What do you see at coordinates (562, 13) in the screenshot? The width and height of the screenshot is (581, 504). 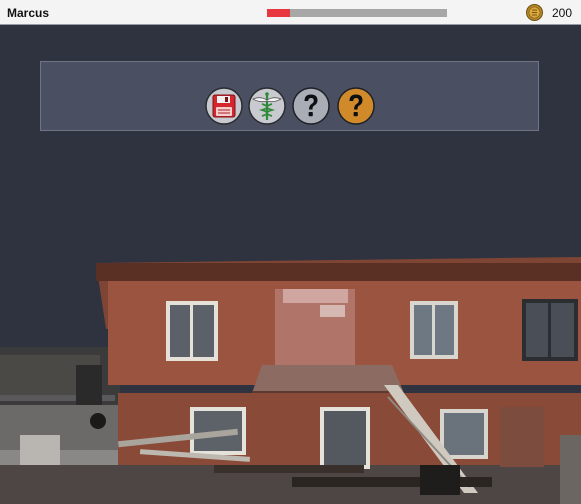 I see `coin-count: 200` at bounding box center [562, 13].